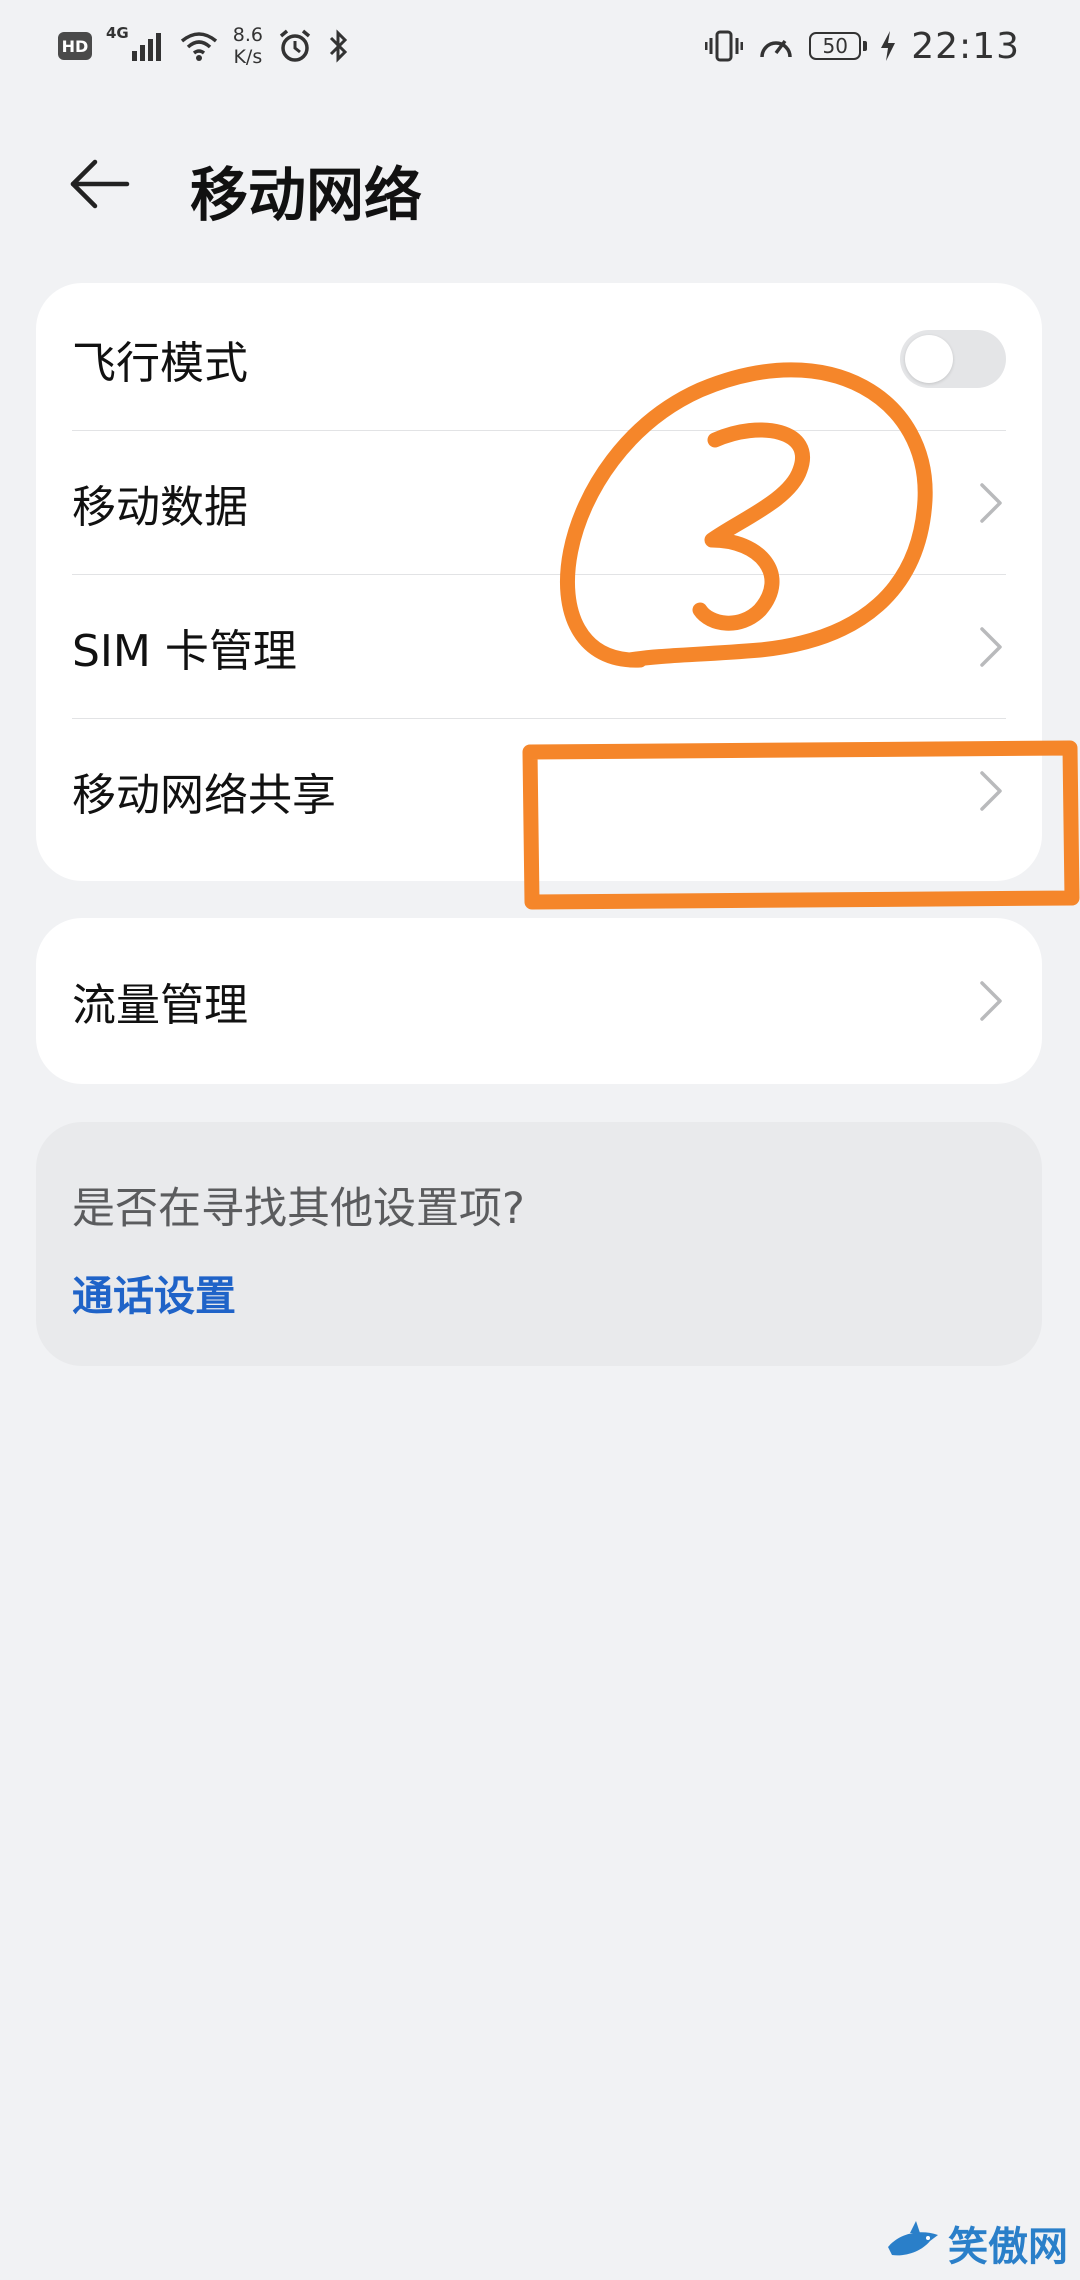 The height and width of the screenshot is (2280, 1080). I want to click on other-settings-hint-card: 是否在寻找其他设置项? 通话设置, so click(539, 1244).